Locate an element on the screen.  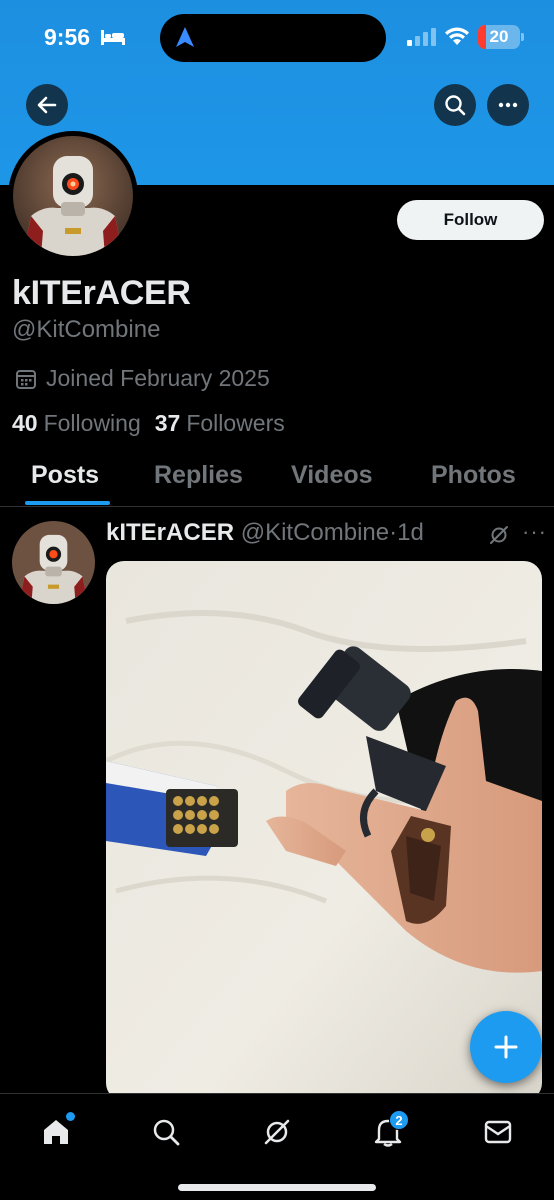
calendar-icon is located at coordinates (26, 379).